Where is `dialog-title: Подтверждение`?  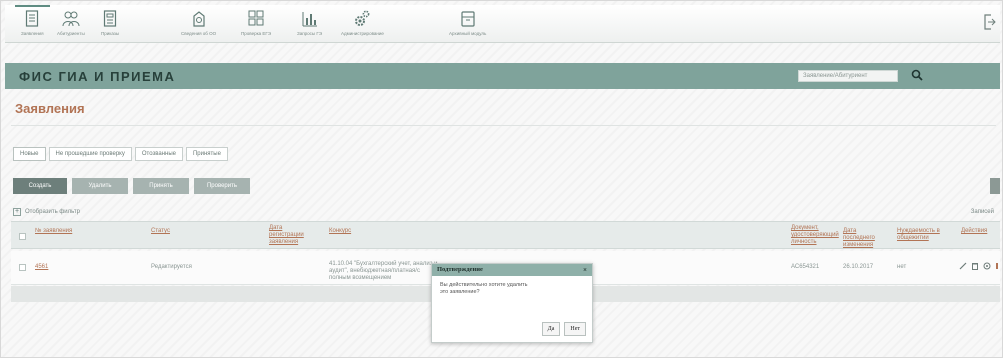 dialog-title: Подтверждение is located at coordinates (460, 269).